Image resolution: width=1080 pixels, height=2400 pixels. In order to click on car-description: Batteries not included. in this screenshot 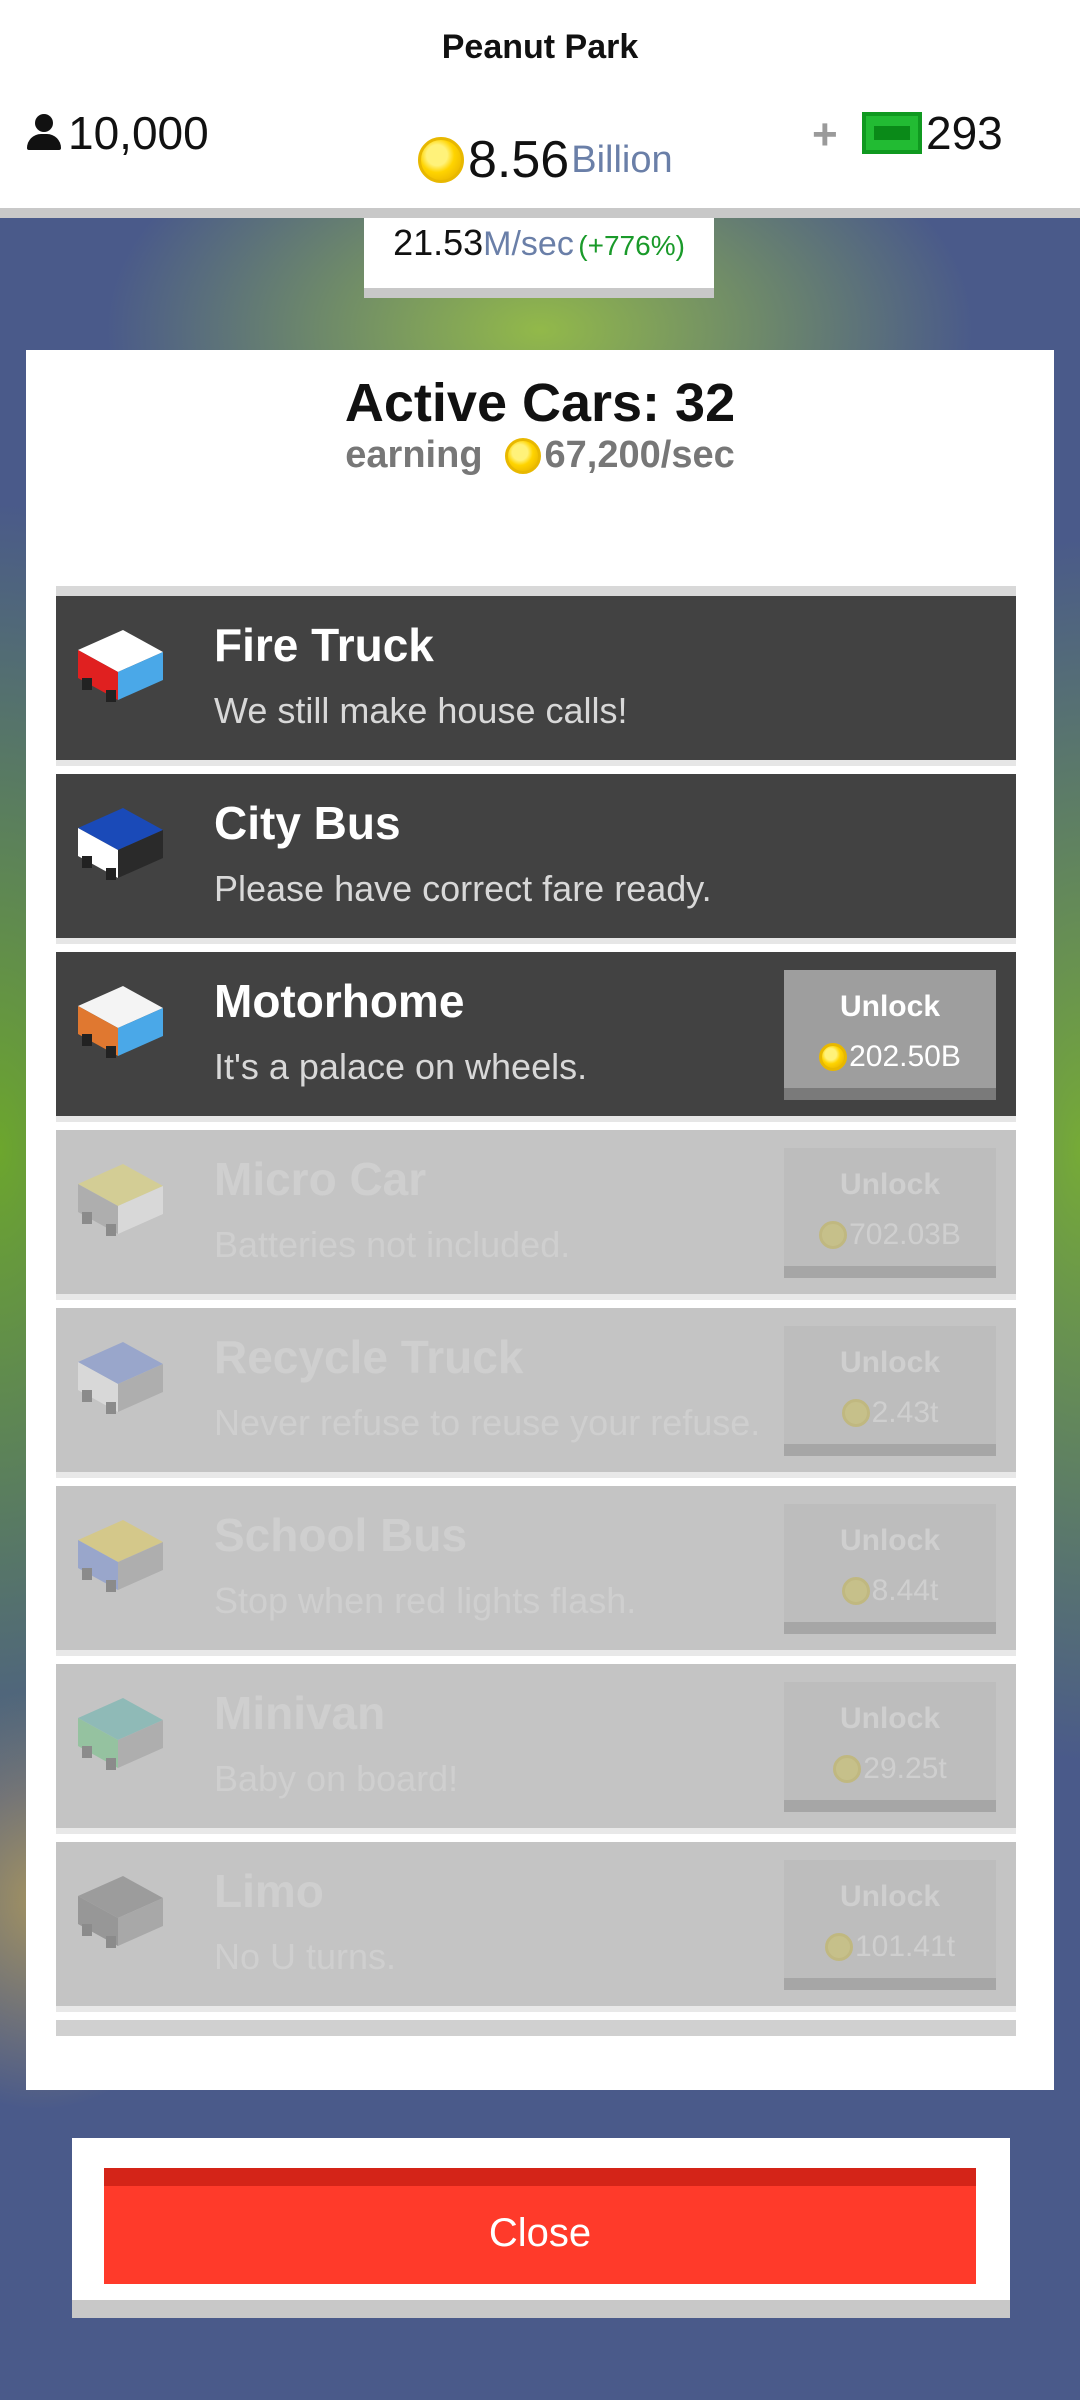, I will do `click(392, 1244)`.